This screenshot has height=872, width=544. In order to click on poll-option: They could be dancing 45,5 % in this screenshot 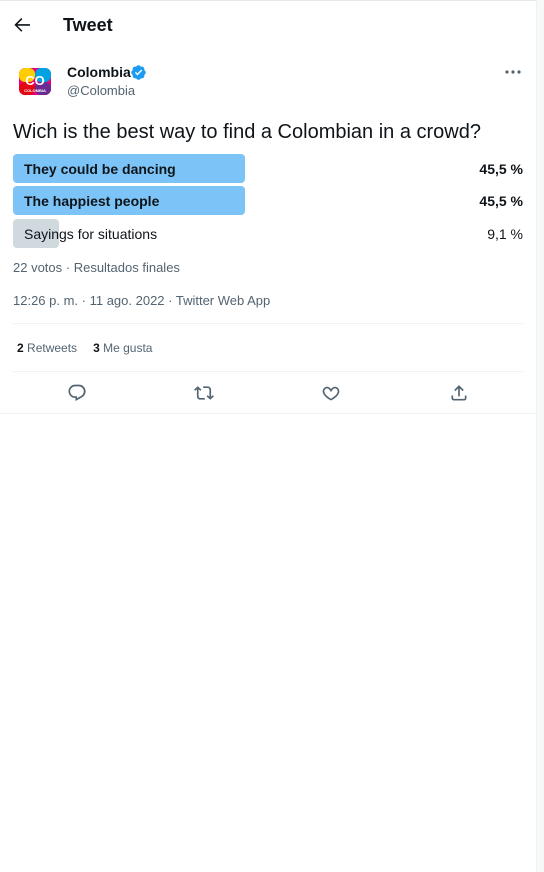, I will do `click(268, 168)`.